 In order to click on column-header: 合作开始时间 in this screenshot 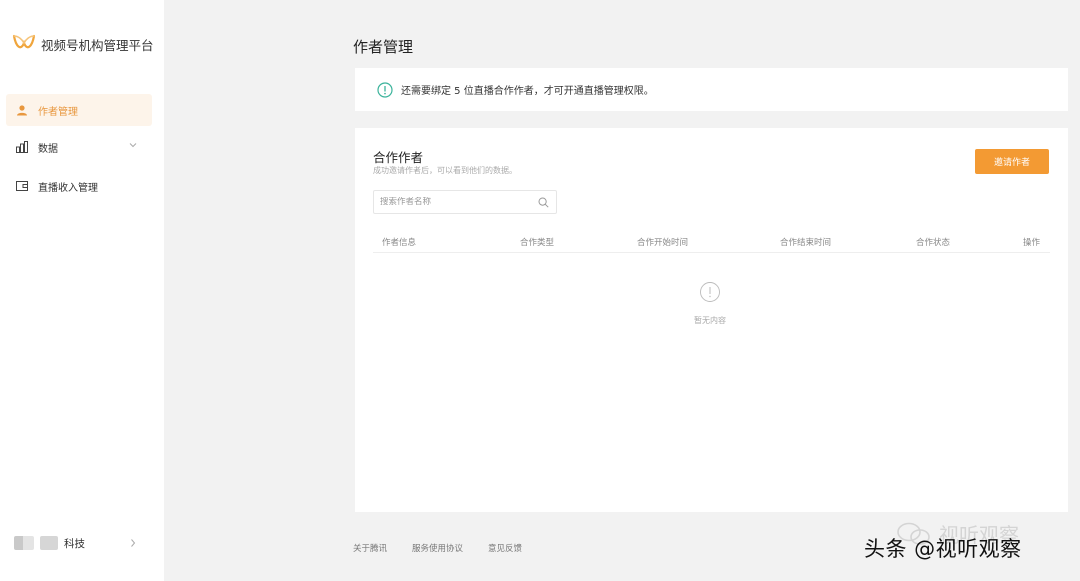, I will do `click(663, 243)`.